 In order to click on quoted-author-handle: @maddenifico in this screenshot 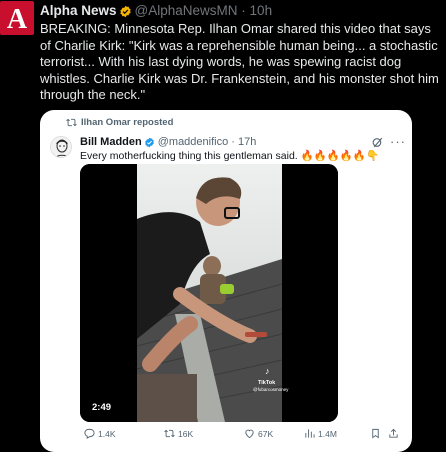, I will do `click(193, 142)`.